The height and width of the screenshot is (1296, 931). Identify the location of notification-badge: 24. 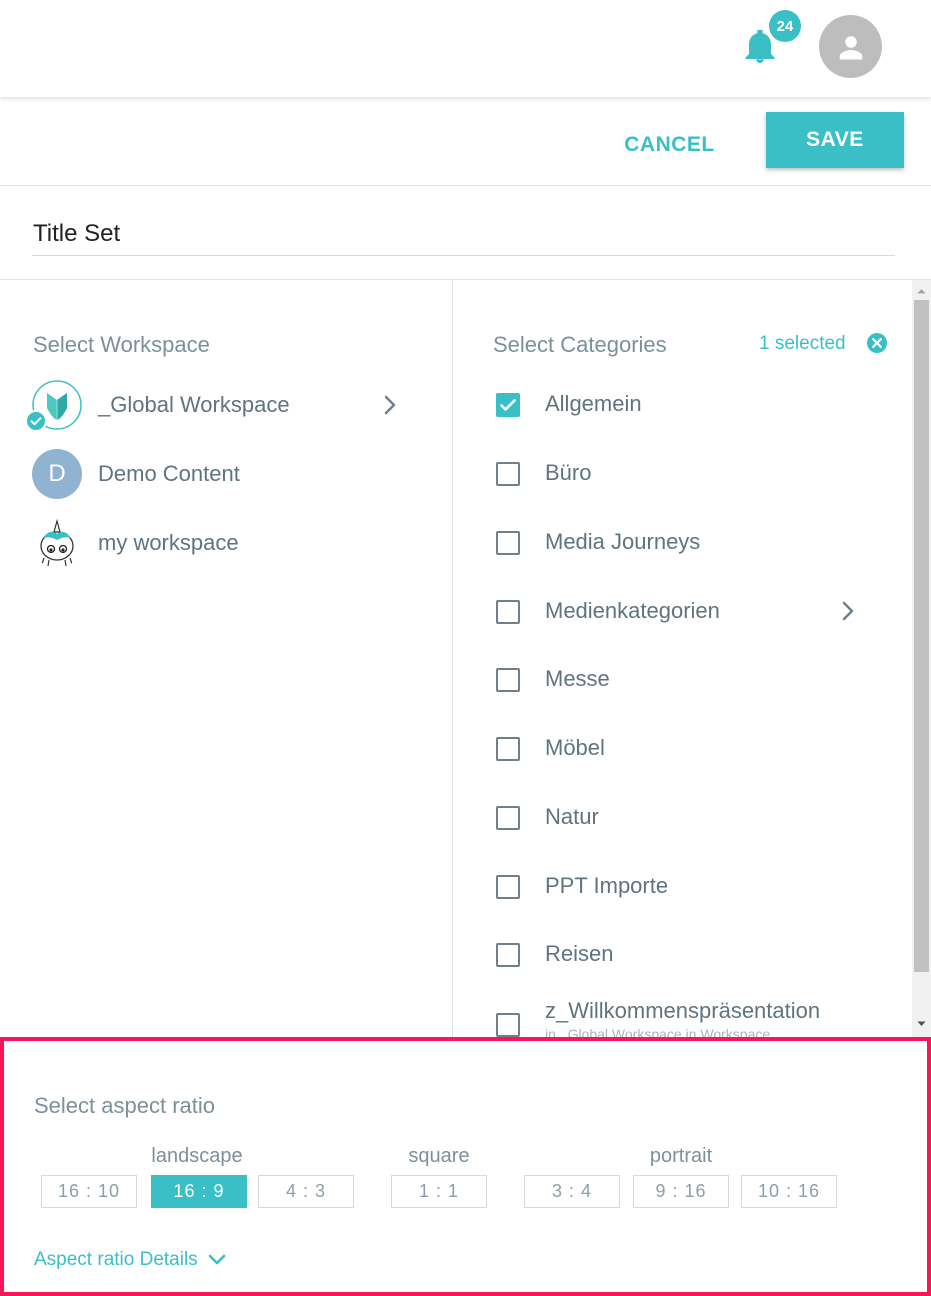
(785, 26).